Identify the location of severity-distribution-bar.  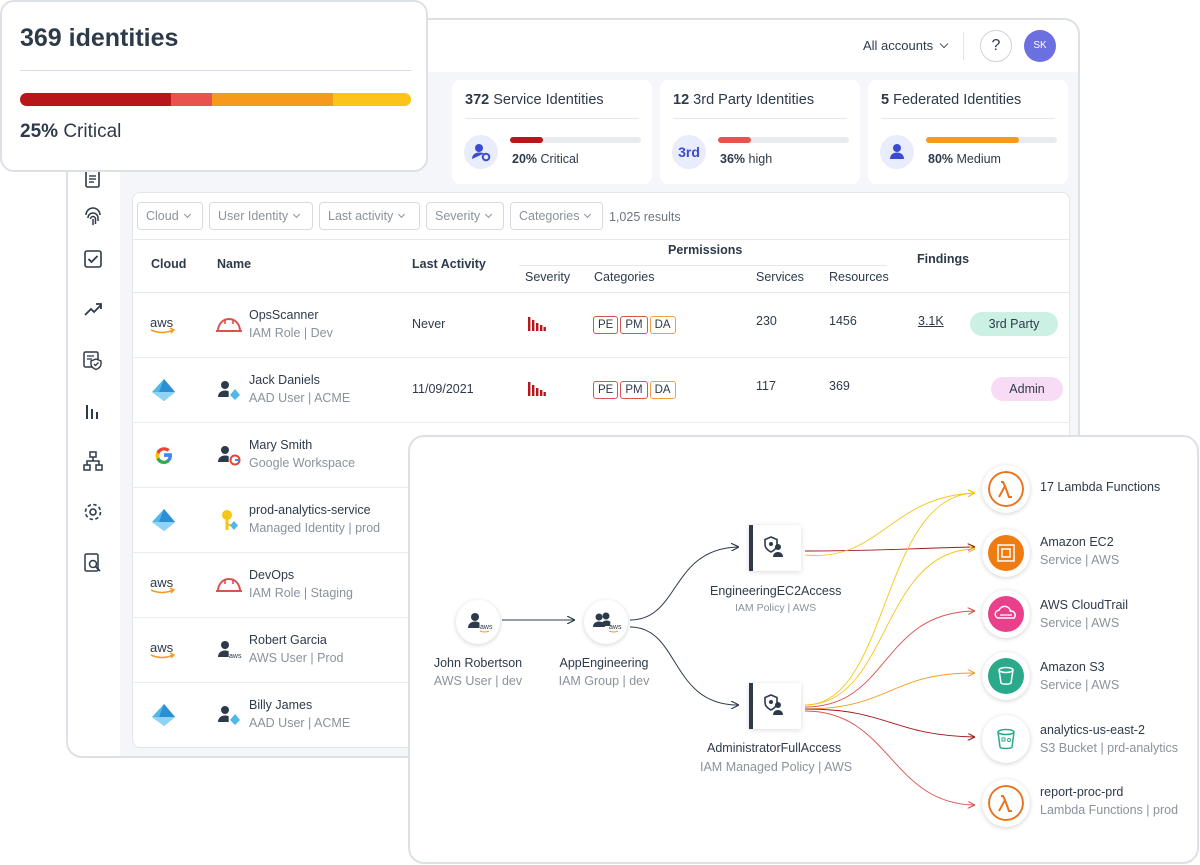
(215, 99).